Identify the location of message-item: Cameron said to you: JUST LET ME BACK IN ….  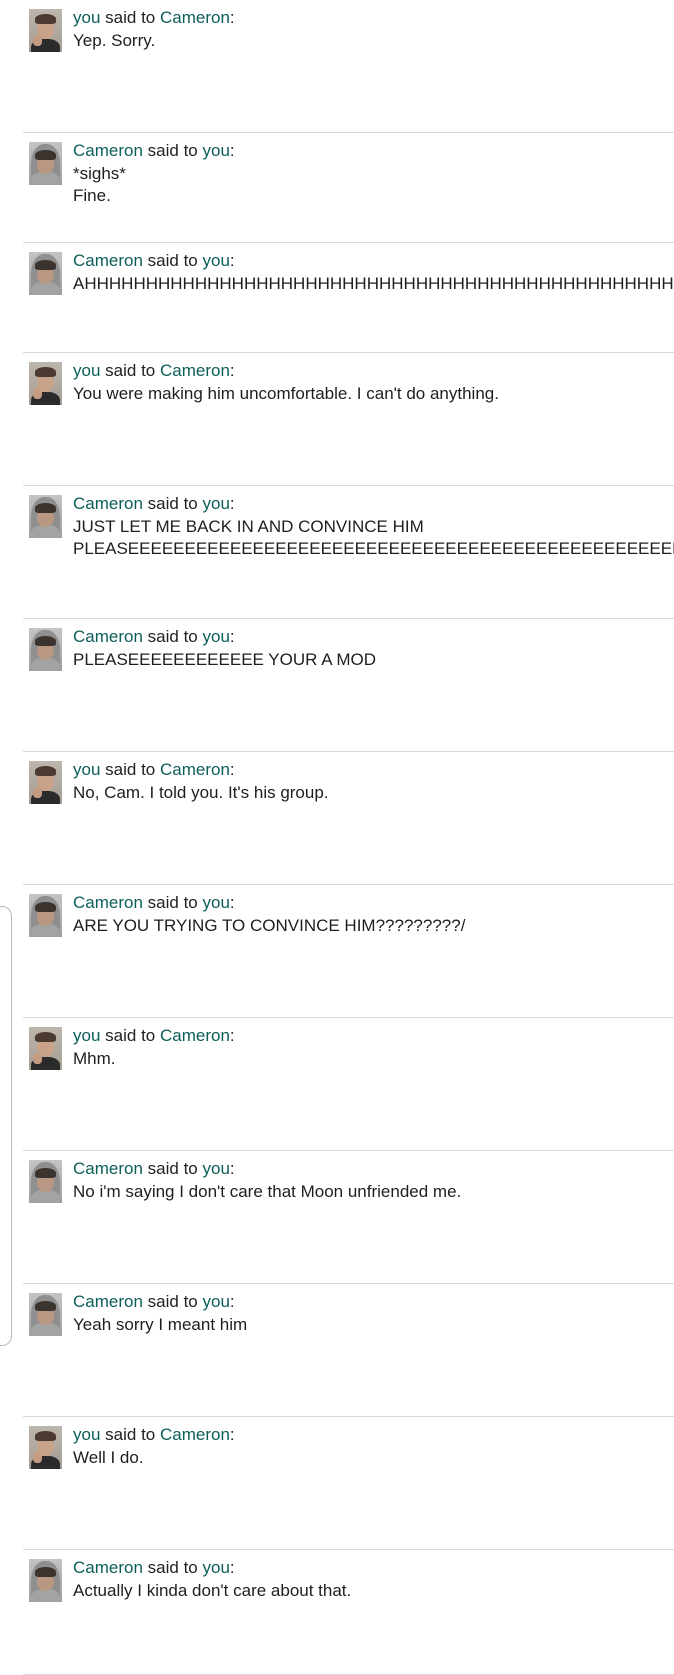
(348, 552).